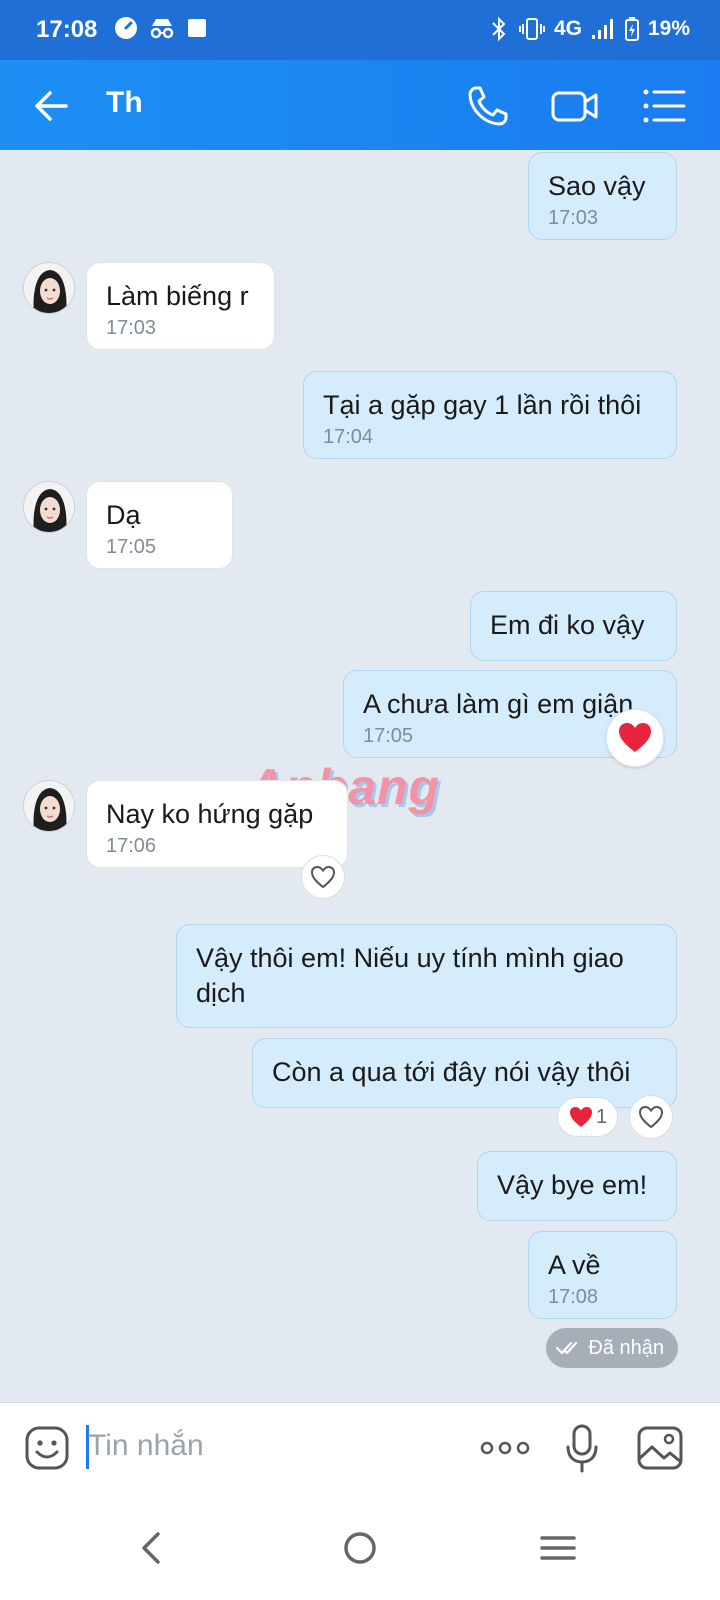 The height and width of the screenshot is (1600, 720). Describe the element at coordinates (567, 625) in the screenshot. I see `message-text: Em đi ko vậy` at that location.